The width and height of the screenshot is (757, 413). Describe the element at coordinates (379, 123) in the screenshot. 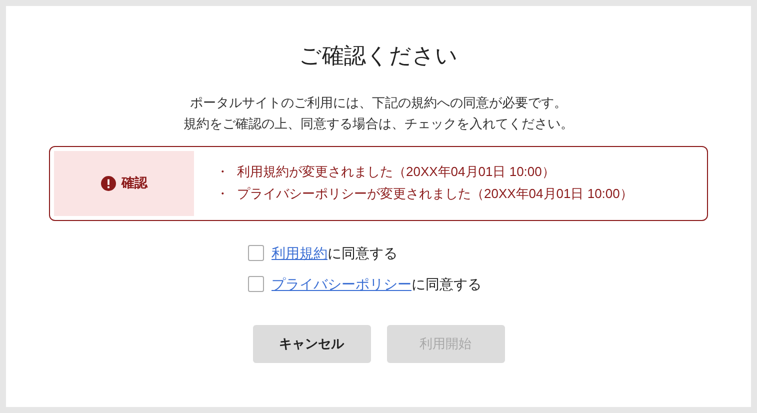

I see `instruction-text: 規約をご確認の上、同意する場合は、チェックを入れてください。` at that location.